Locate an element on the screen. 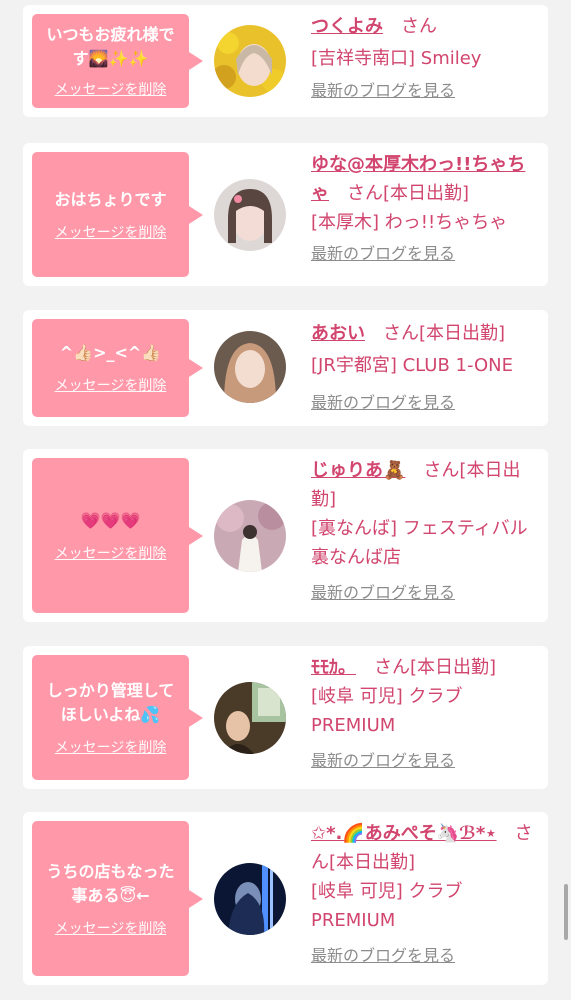  message-text: ^👍🏻>_<^👍🏻 is located at coordinates (110, 352).